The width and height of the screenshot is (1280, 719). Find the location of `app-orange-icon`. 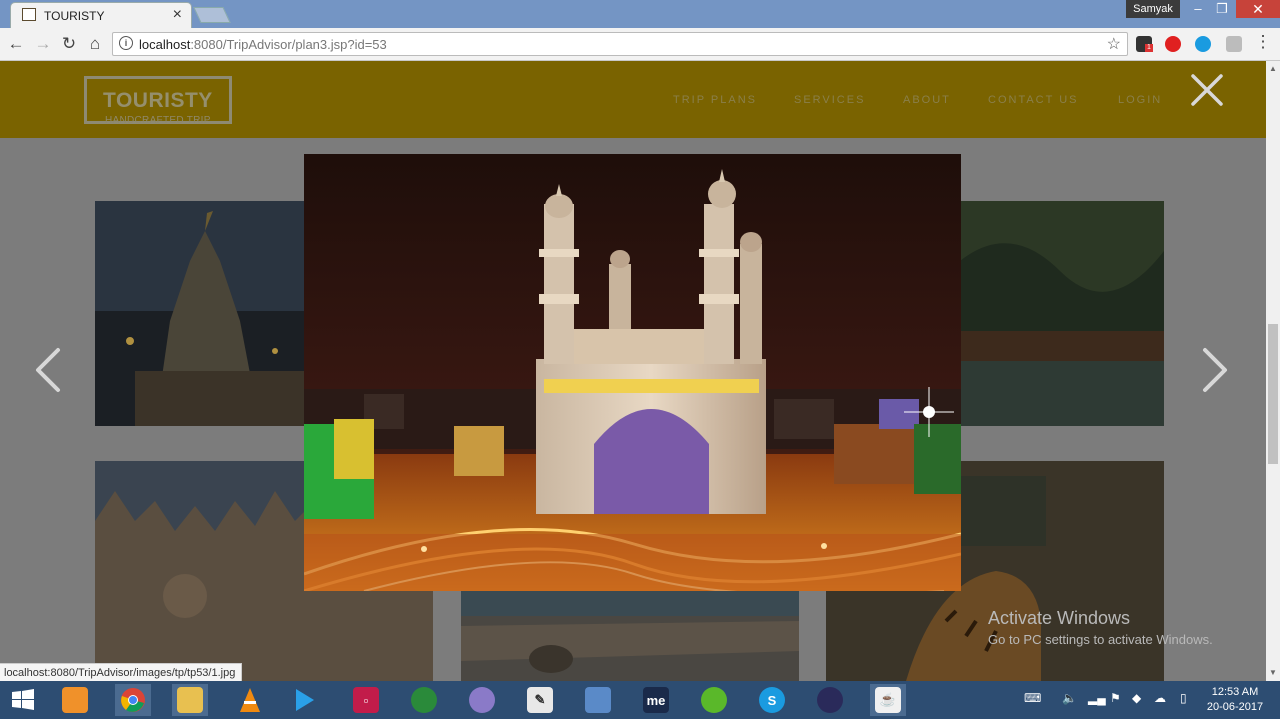

app-orange-icon is located at coordinates (75, 700).